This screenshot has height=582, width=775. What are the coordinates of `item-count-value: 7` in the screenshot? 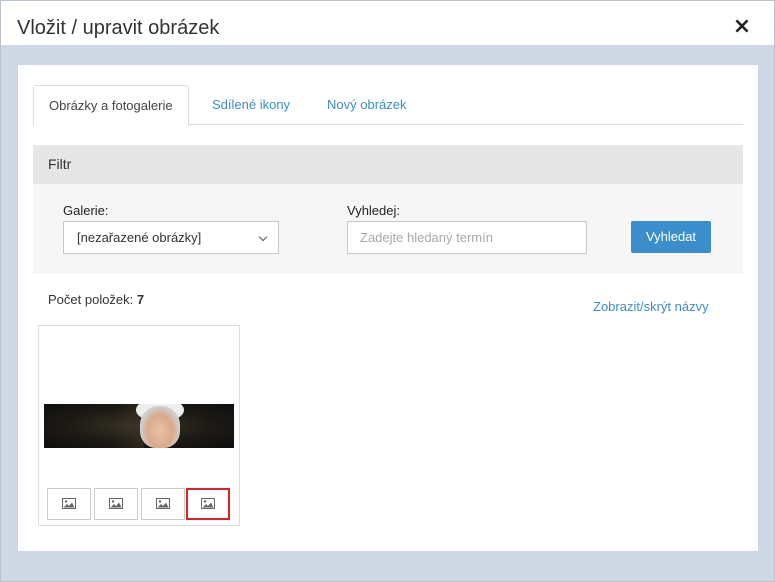 It's located at (140, 299).